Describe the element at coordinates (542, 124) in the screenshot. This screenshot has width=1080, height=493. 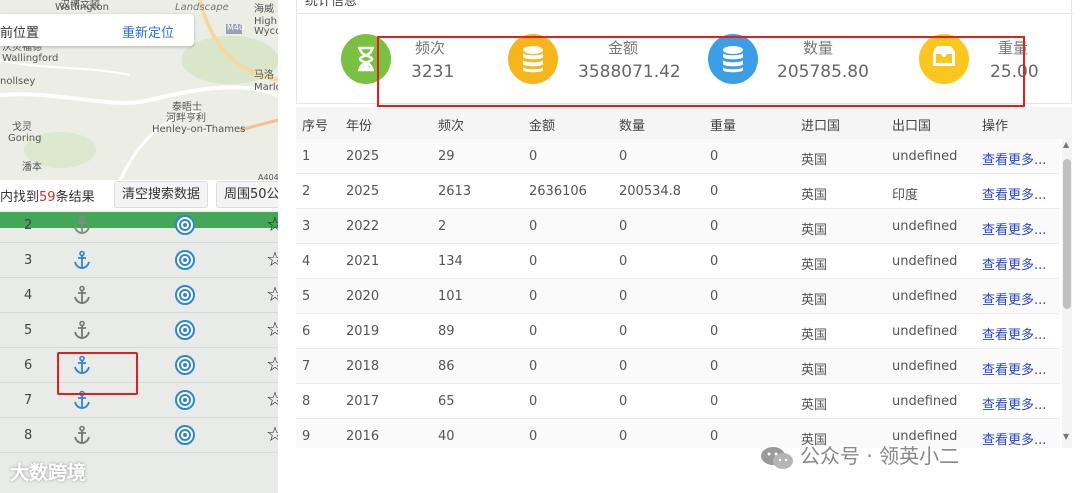
I see `column-header: 金额` at that location.